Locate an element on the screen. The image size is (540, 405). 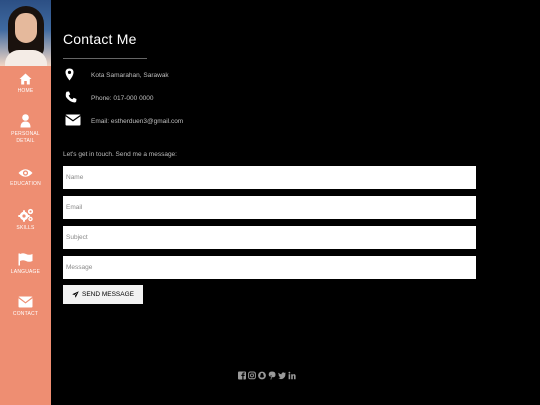
sidebar-item-label: SKILLS is located at coordinates (25, 228).